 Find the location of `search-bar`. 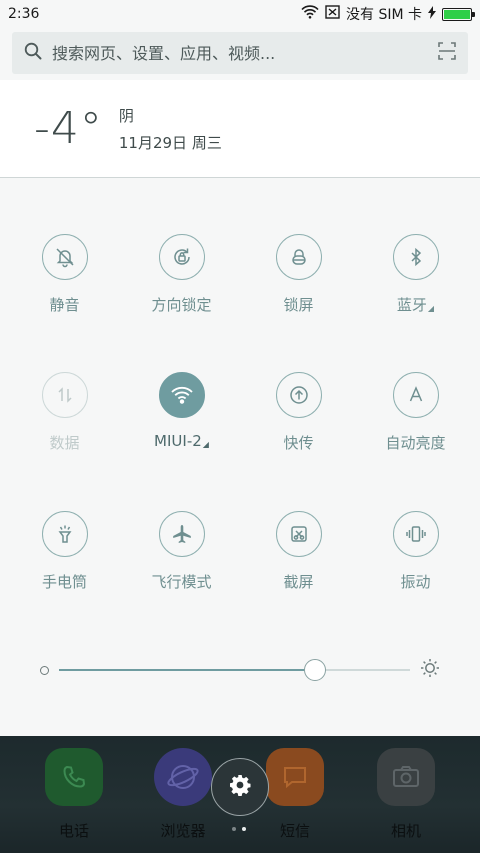

search-bar is located at coordinates (240, 53).